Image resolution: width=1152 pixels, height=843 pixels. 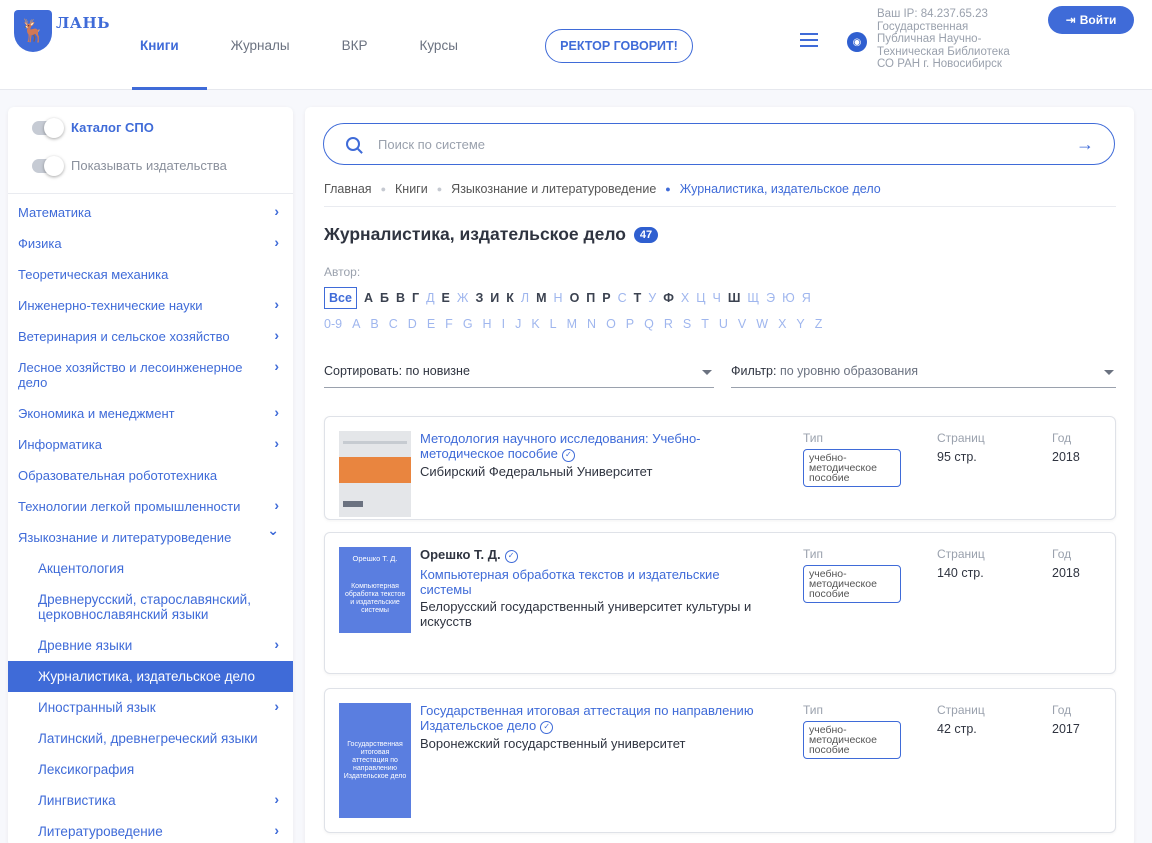 I want to click on alphabet-letter: О, so click(x=575, y=298).